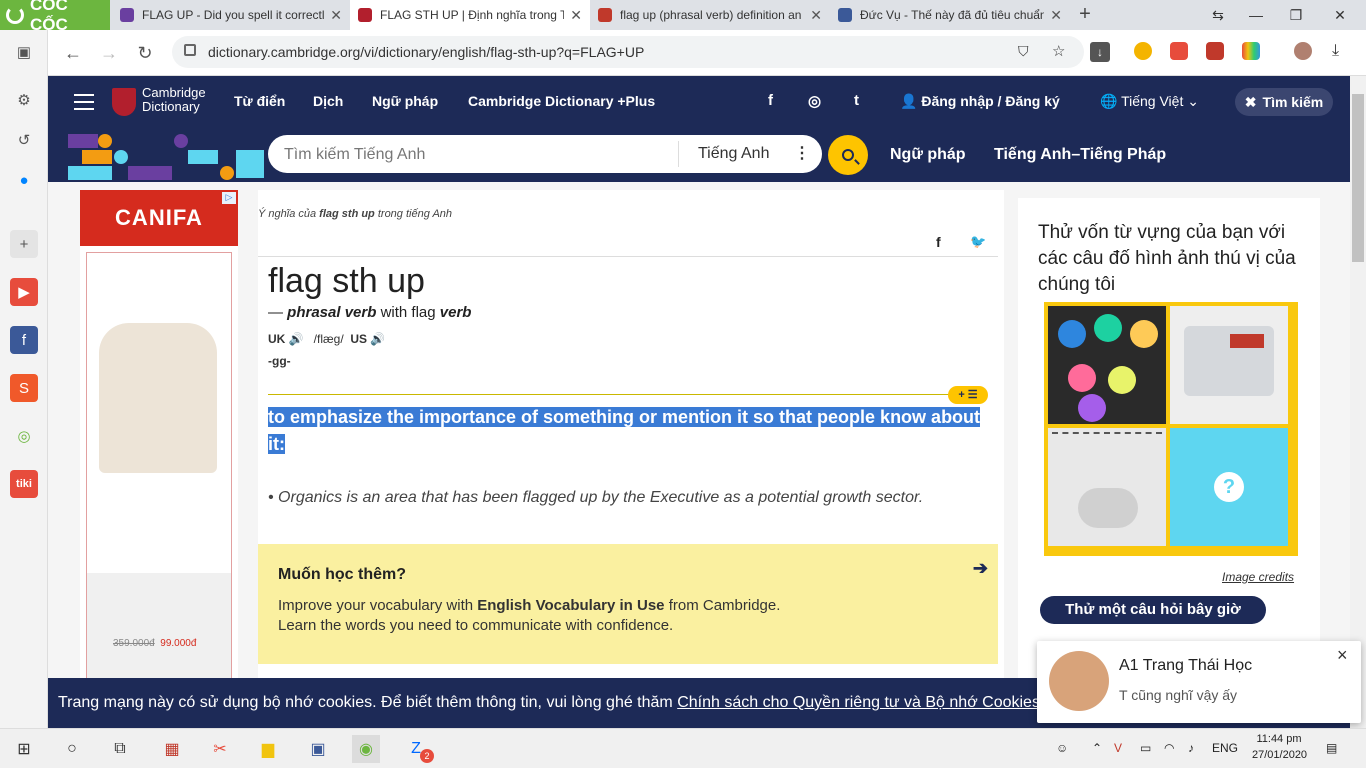  What do you see at coordinates (470, 15) in the screenshot?
I see `tab-2-active: FLAG STH UP | Định nghĩa trong T ✕` at bounding box center [470, 15].